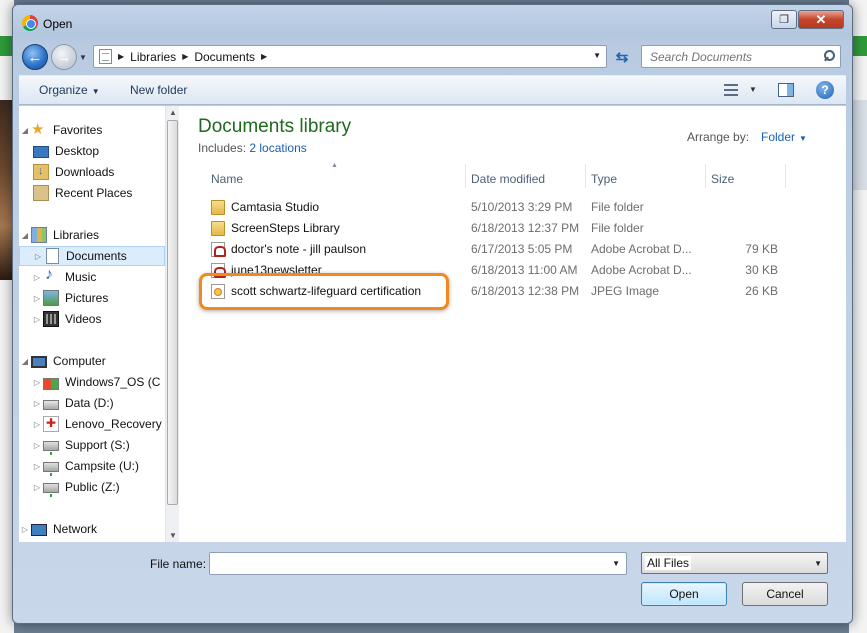  I want to click on forward-button: →, so click(64, 57).